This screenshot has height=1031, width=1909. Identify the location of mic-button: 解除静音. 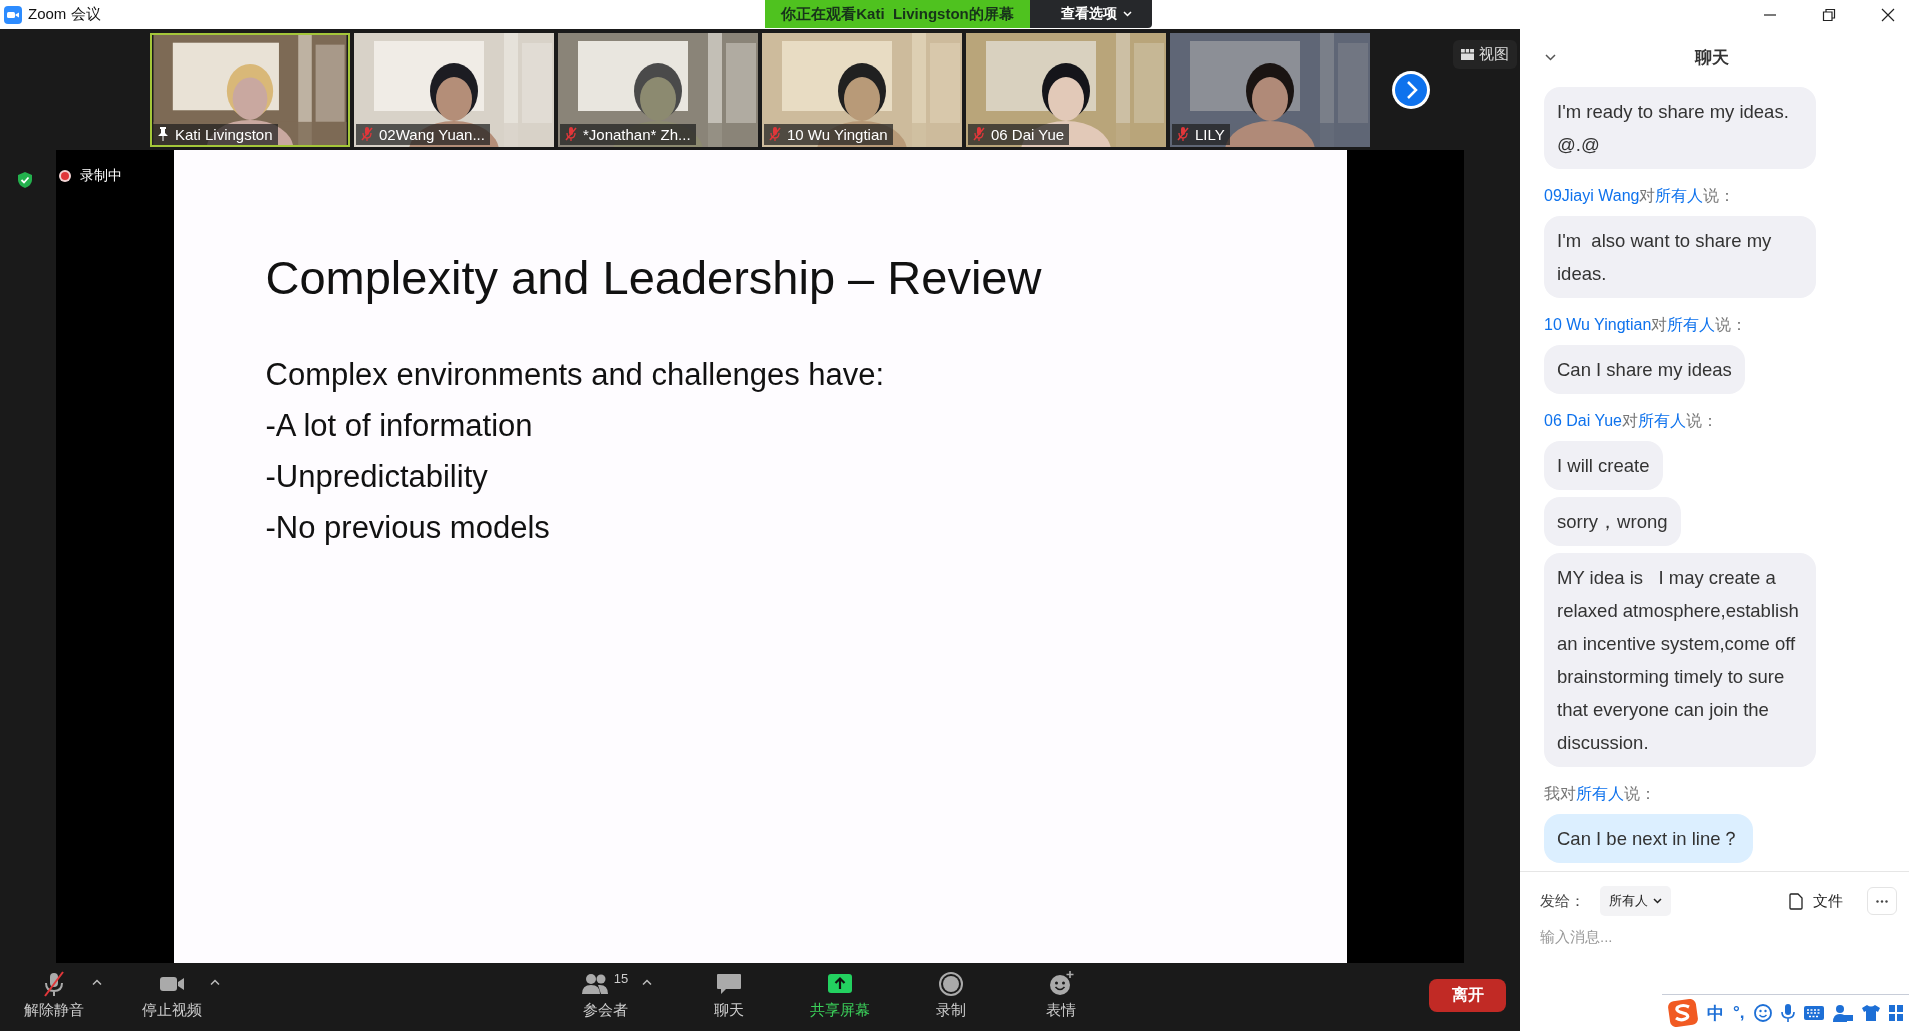
(54, 995).